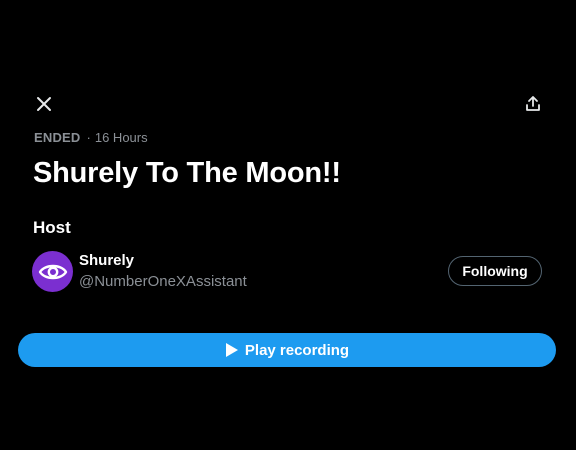 The height and width of the screenshot is (450, 576). I want to click on share-upload-icon, so click(533, 104).